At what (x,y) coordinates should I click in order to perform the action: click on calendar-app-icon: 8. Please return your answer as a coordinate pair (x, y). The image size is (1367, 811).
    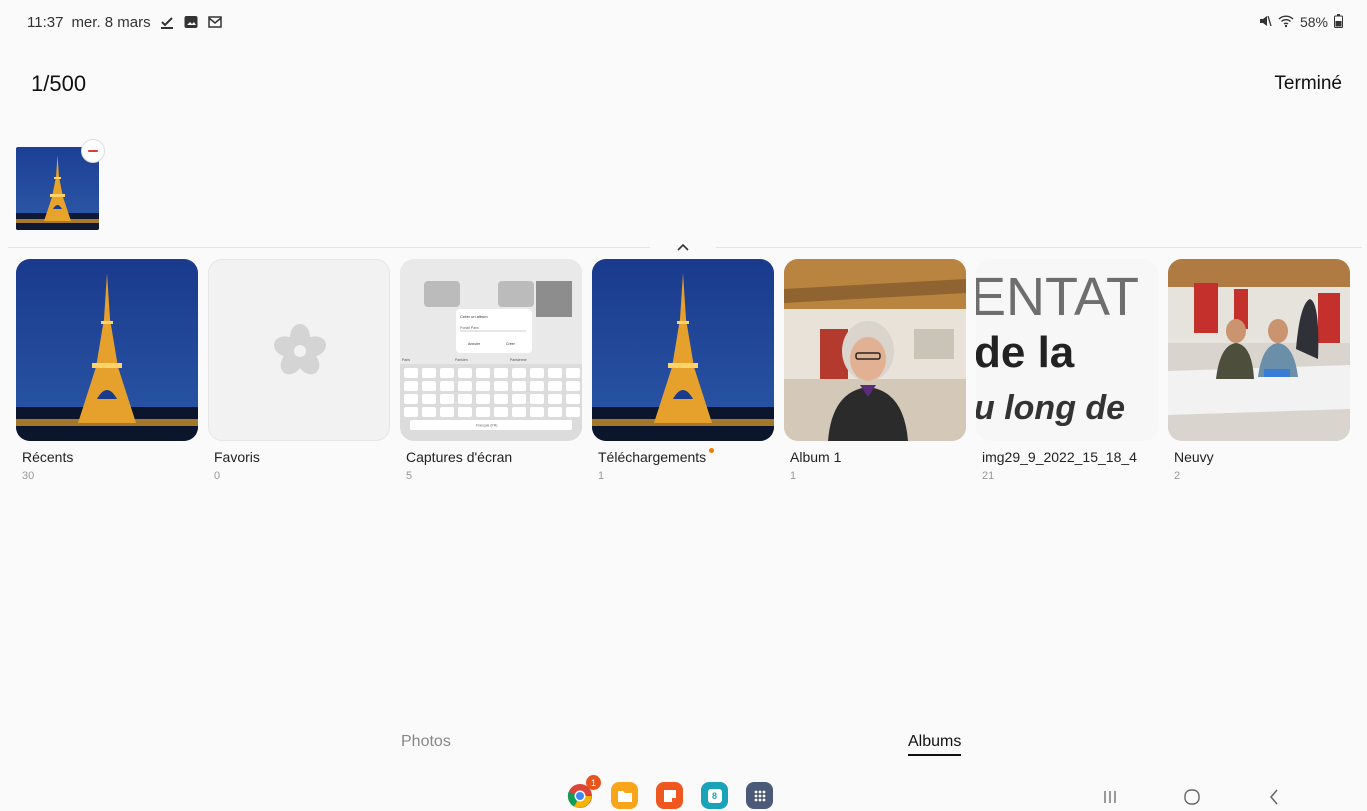
    Looking at the image, I should click on (714, 795).